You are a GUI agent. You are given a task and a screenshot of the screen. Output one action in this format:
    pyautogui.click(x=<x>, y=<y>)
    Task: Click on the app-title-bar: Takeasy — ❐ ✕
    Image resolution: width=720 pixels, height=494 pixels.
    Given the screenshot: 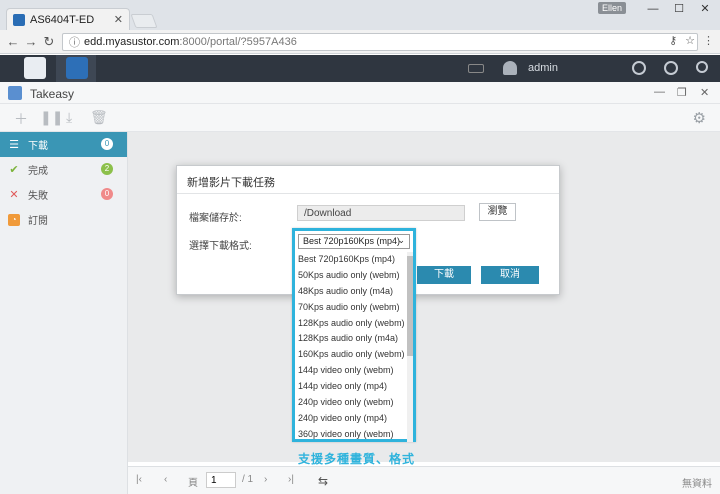 What is the action you would take?
    pyautogui.click(x=360, y=93)
    